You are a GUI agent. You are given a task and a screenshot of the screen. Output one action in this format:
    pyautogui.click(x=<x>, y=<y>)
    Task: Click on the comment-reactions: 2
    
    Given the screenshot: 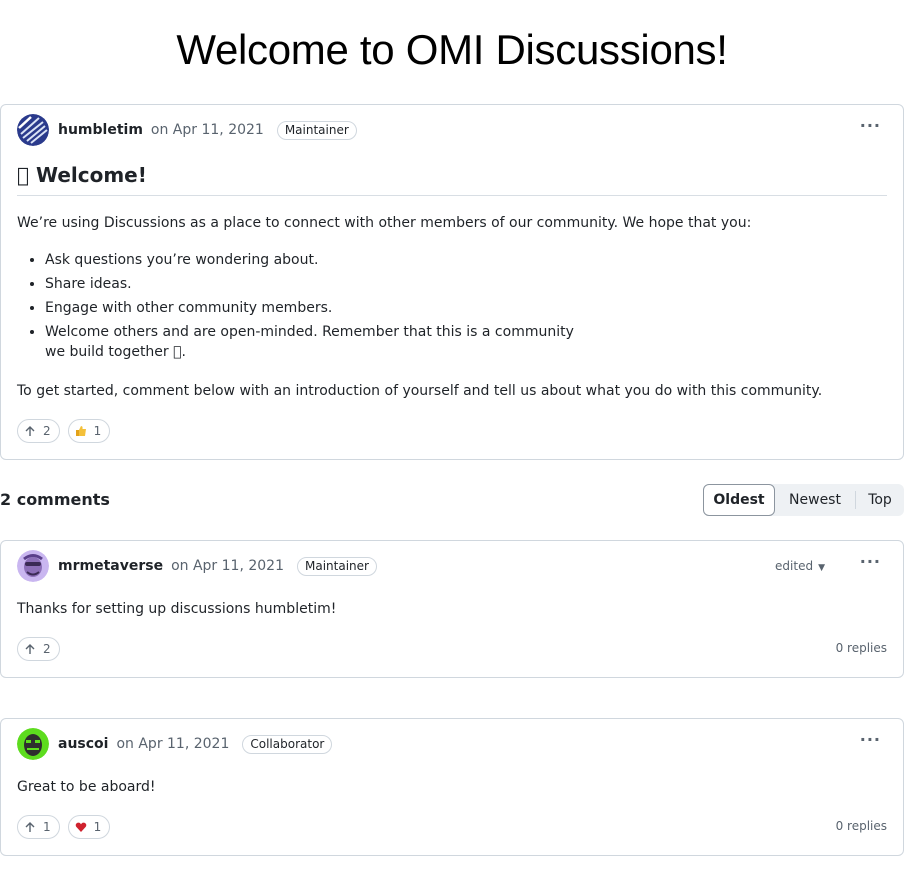 What is the action you would take?
    pyautogui.click(x=38, y=649)
    